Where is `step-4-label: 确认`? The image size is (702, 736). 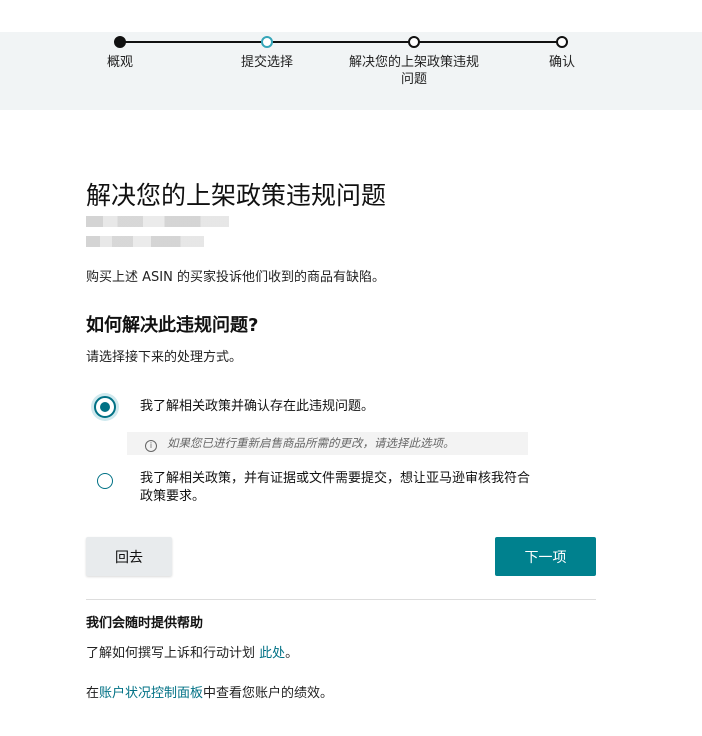 step-4-label: 确认 is located at coordinates (561, 62).